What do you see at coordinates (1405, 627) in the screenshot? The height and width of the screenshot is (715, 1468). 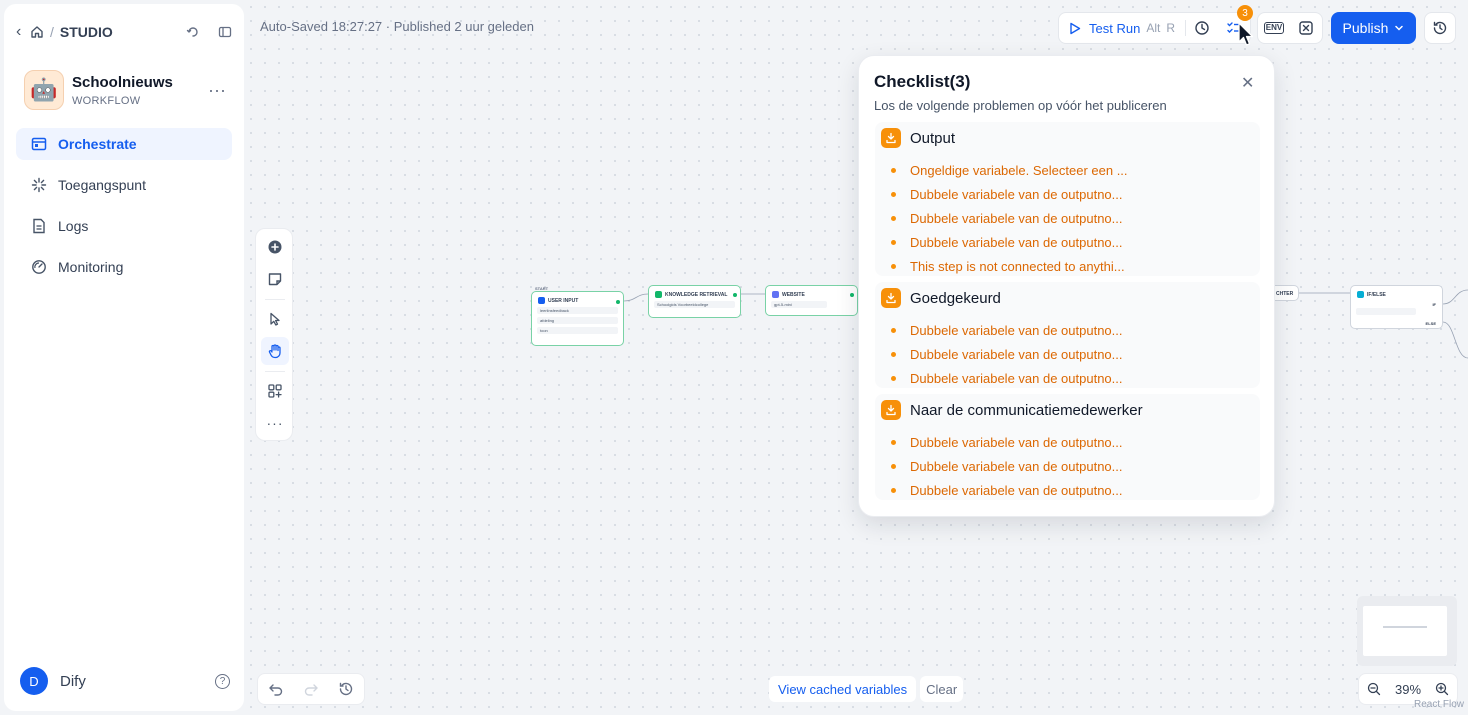 I see `minimap-nodes` at bounding box center [1405, 627].